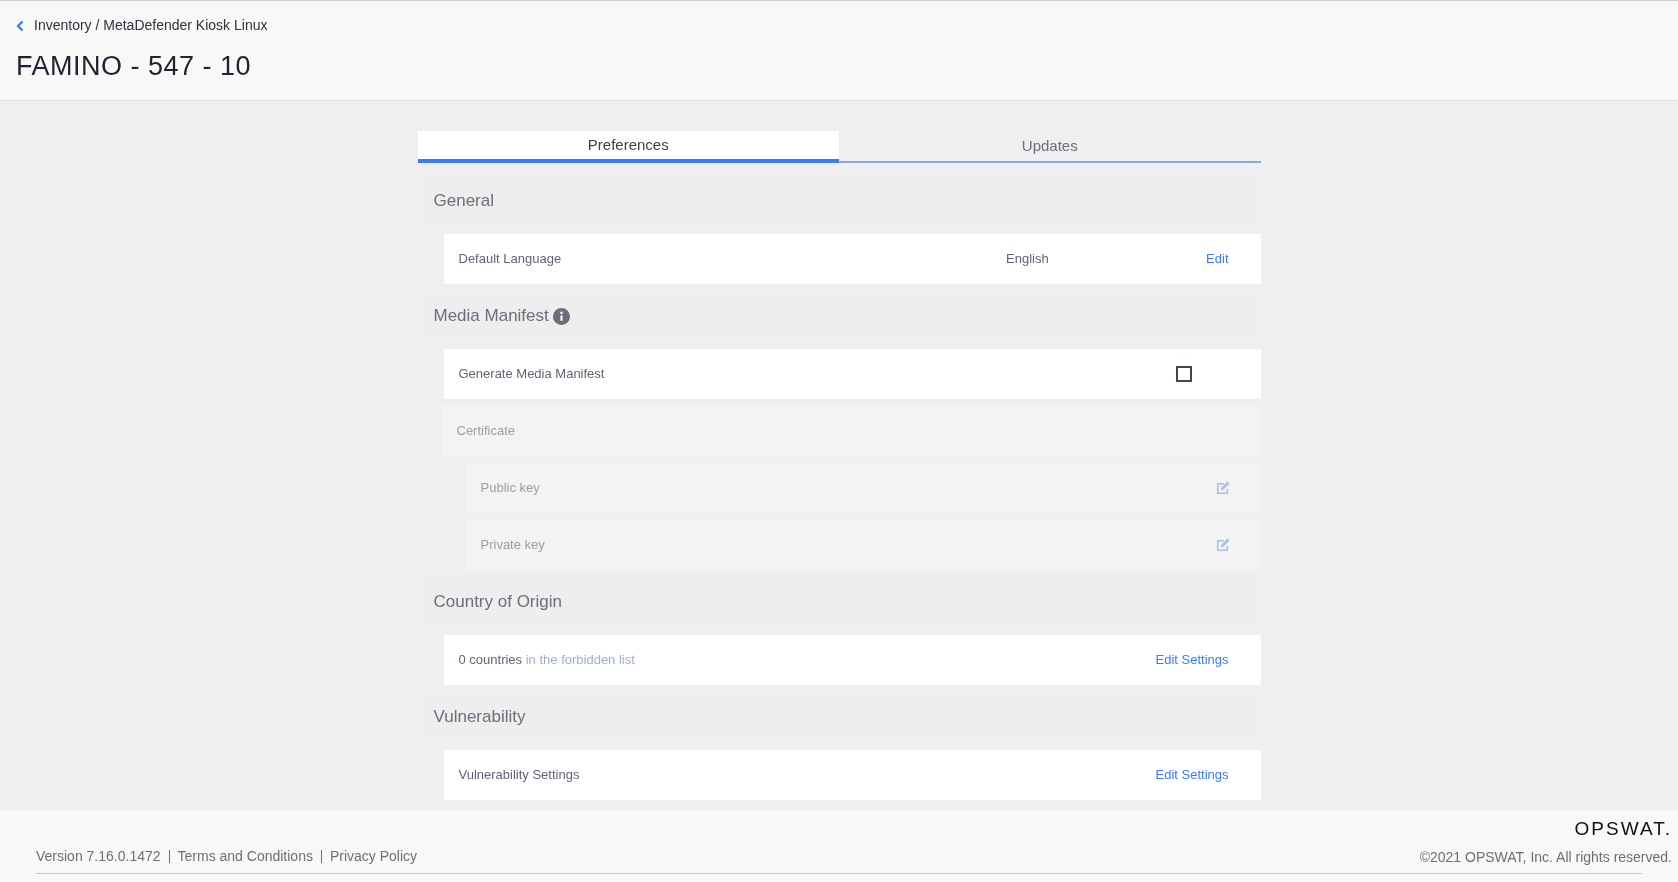 The image size is (1678, 882). Describe the element at coordinates (510, 488) in the screenshot. I see `setting-label: Public key` at that location.